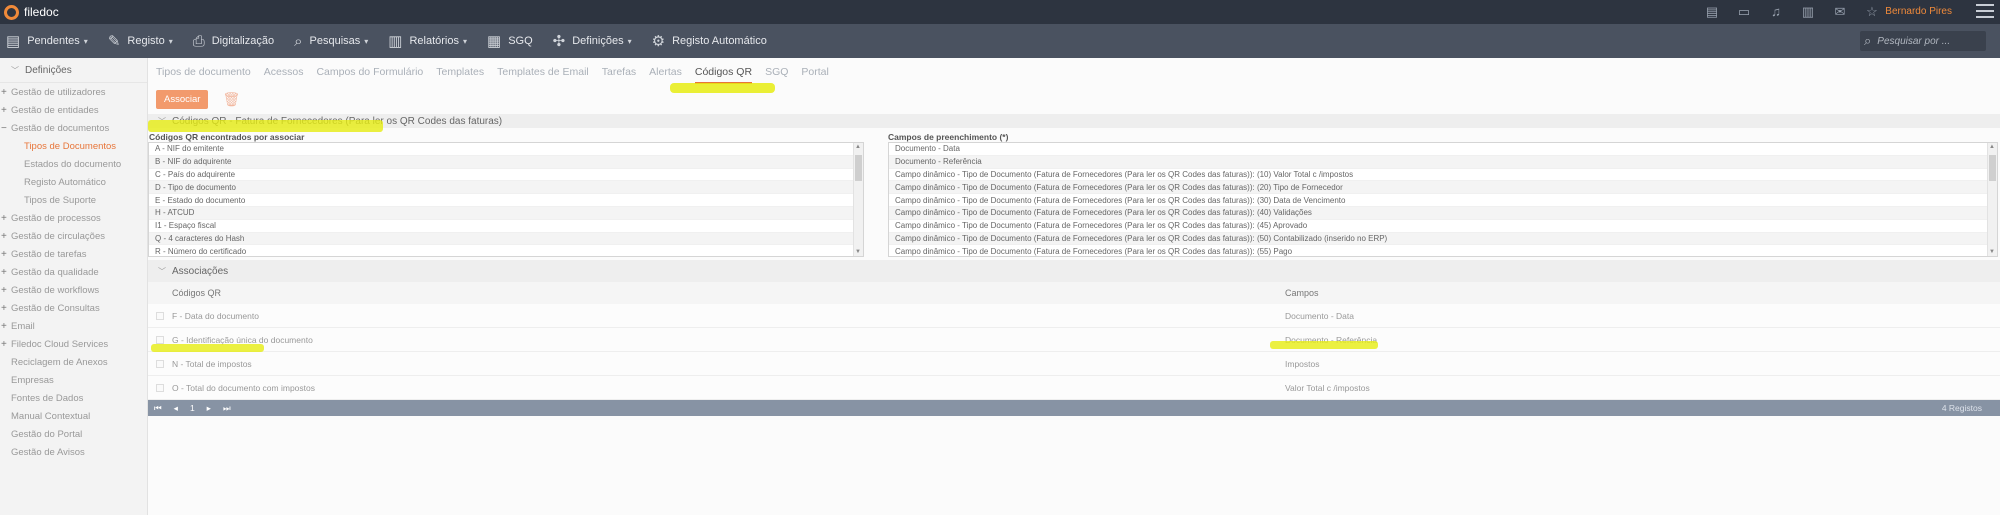  What do you see at coordinates (424, 41) in the screenshot?
I see `menu-item-4: ▥ Relatórios ▾` at bounding box center [424, 41].